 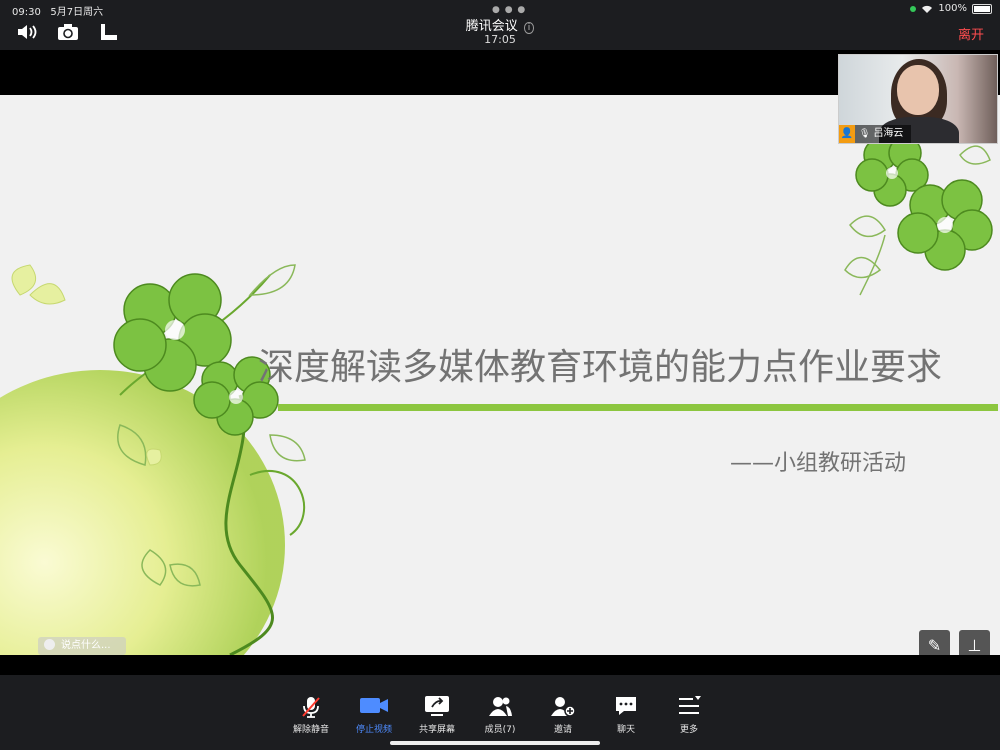 I want to click on chat-button: 聊天, so click(x=626, y=715).